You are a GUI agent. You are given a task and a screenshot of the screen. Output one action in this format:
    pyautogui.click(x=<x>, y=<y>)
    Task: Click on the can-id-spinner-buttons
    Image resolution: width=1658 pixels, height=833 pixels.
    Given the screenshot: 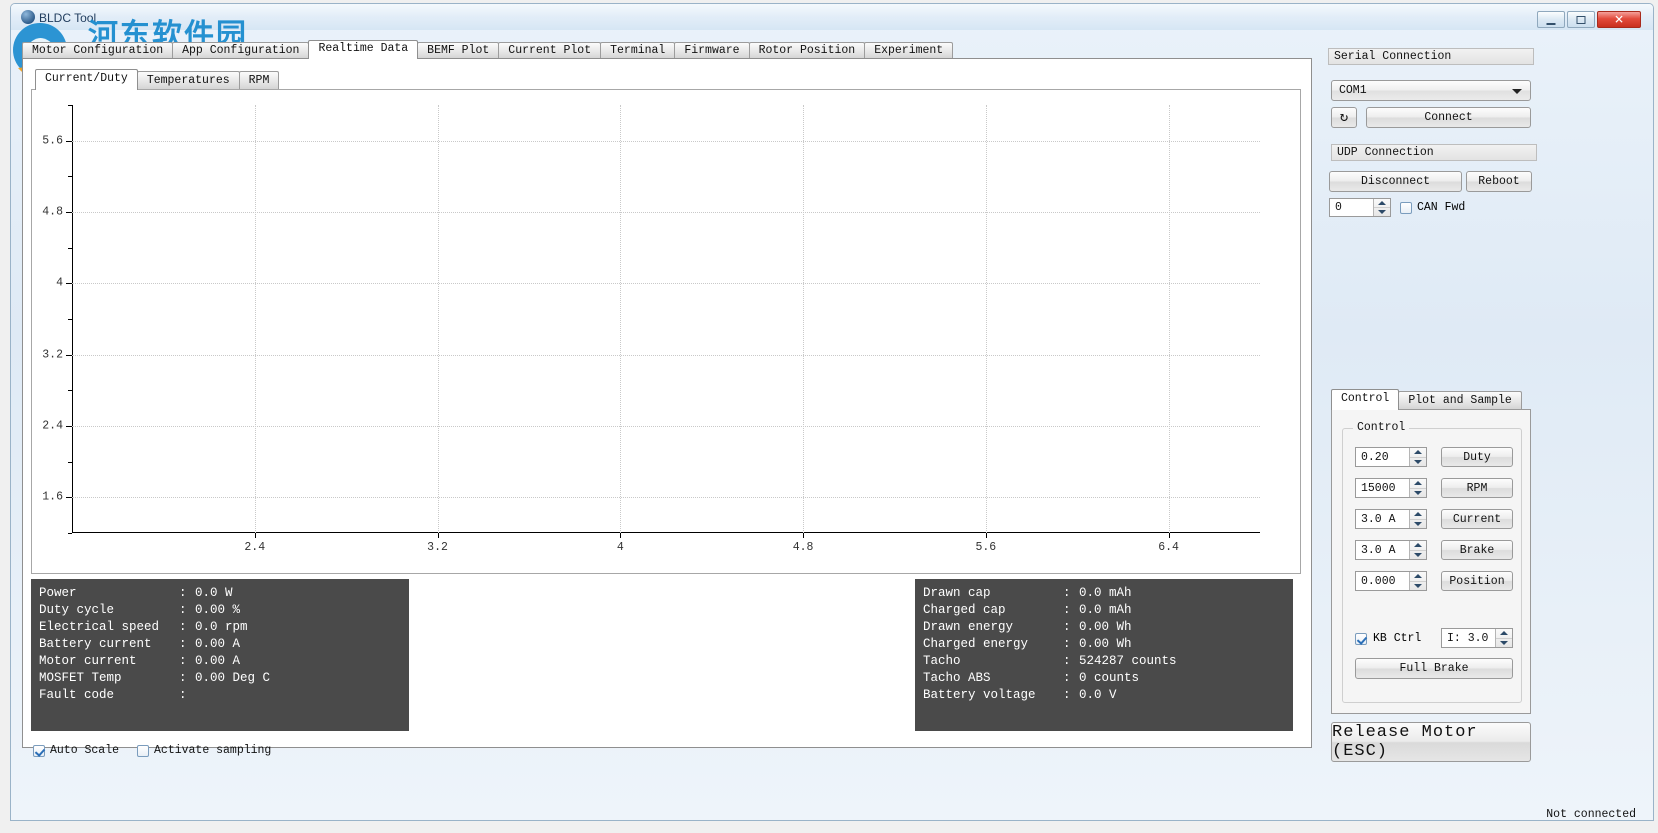 What is the action you would take?
    pyautogui.click(x=1381, y=207)
    